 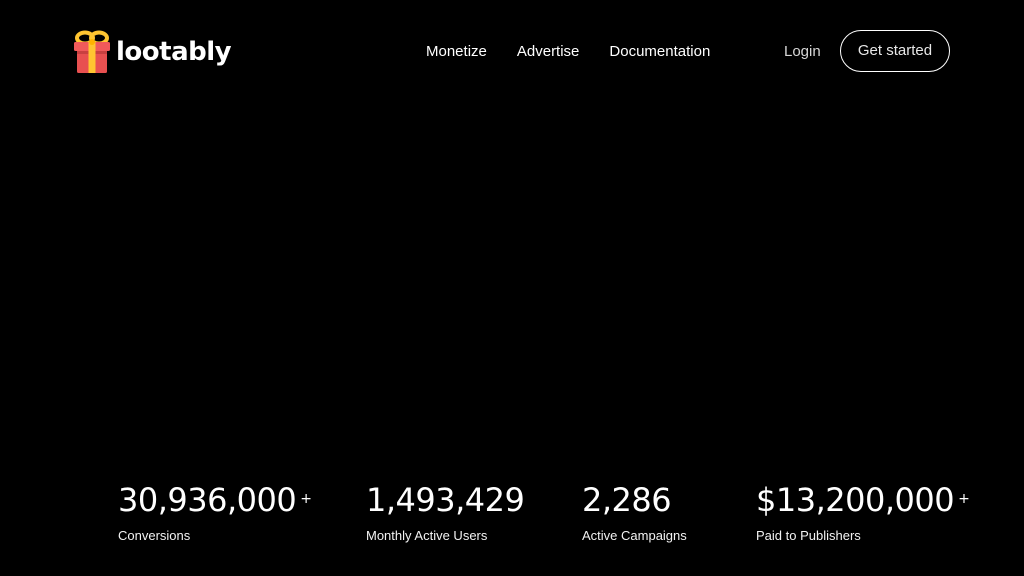 What do you see at coordinates (456, 52) in the screenshot?
I see `nav-item-monetize: Monetize` at bounding box center [456, 52].